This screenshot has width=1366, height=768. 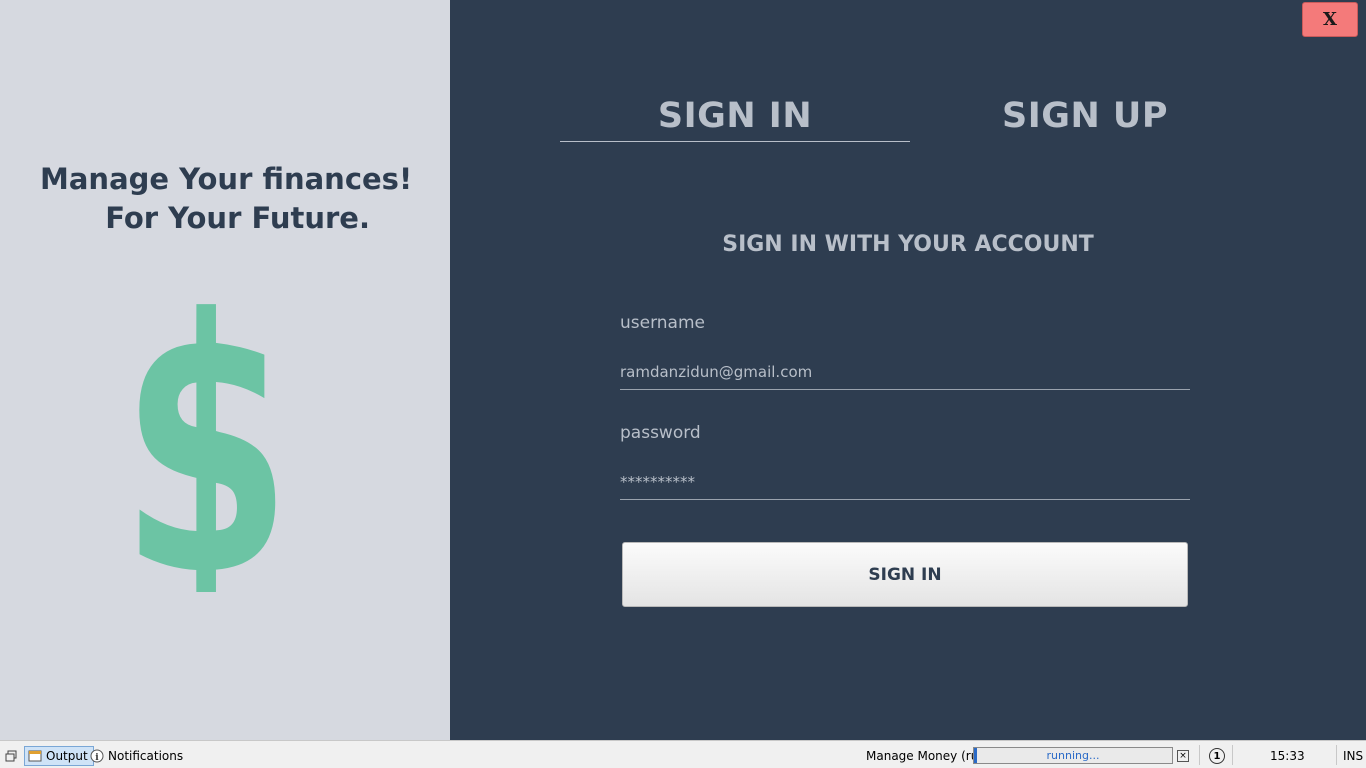 I want to click on notifications-tab-label: Notifications, so click(x=146, y=756).